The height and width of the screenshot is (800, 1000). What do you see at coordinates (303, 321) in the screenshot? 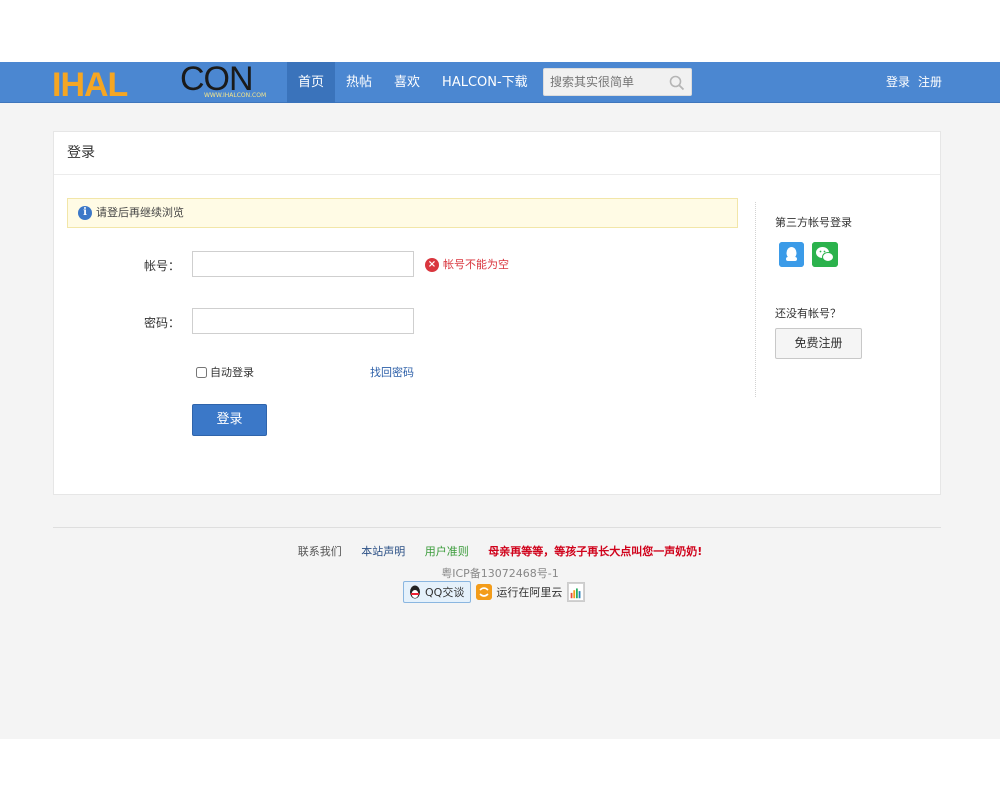
I see `password-input` at bounding box center [303, 321].